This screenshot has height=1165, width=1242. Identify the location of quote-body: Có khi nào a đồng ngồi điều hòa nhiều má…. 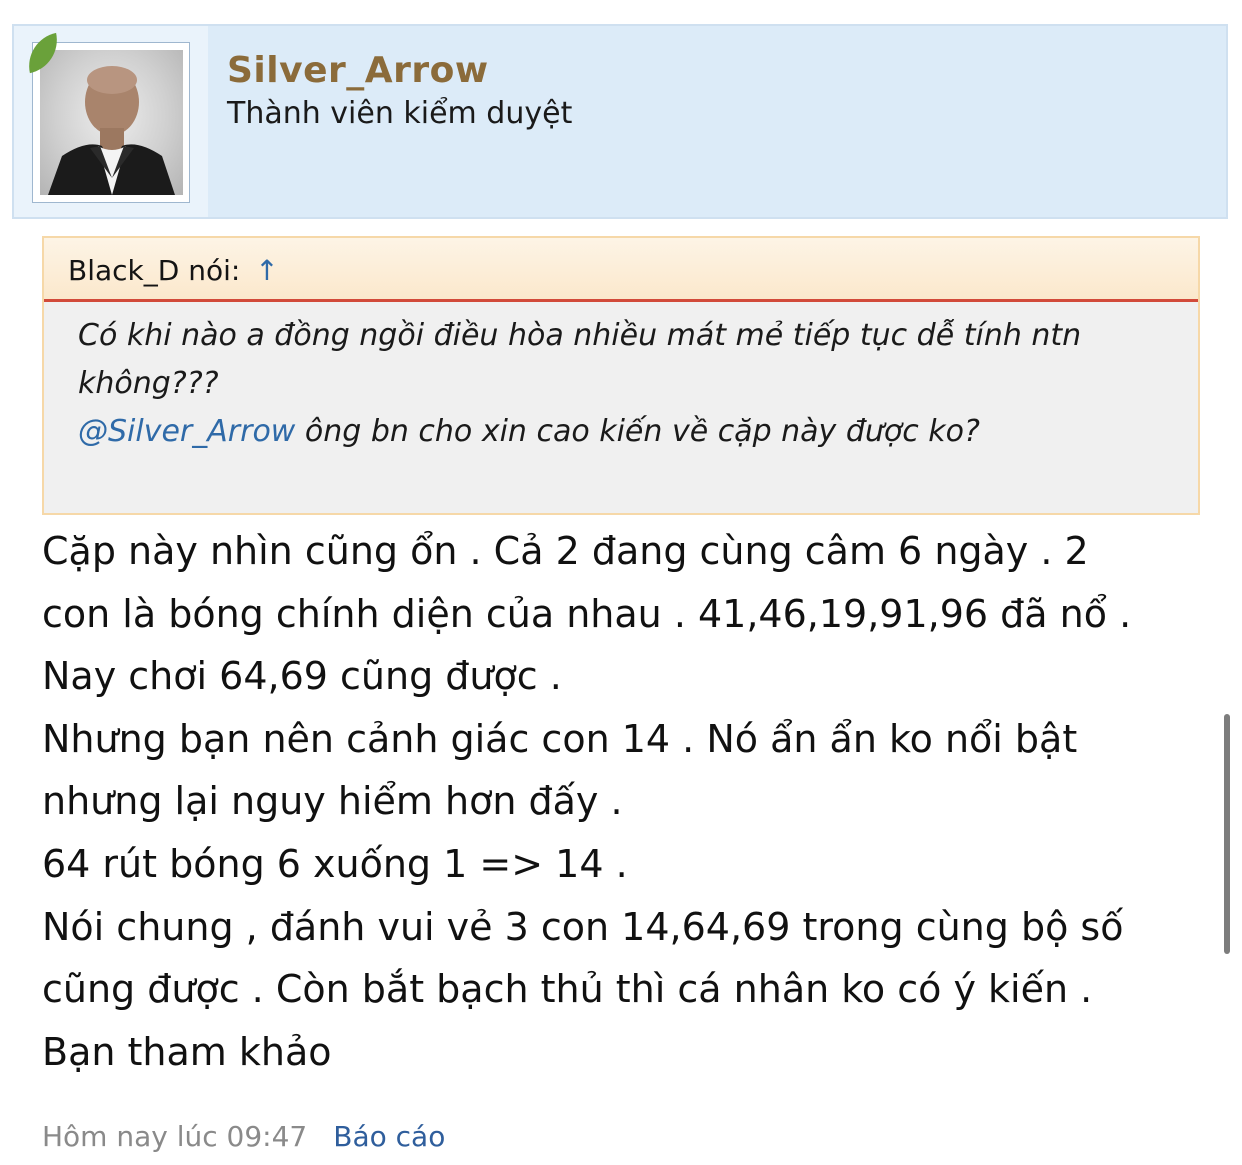
(621, 379).